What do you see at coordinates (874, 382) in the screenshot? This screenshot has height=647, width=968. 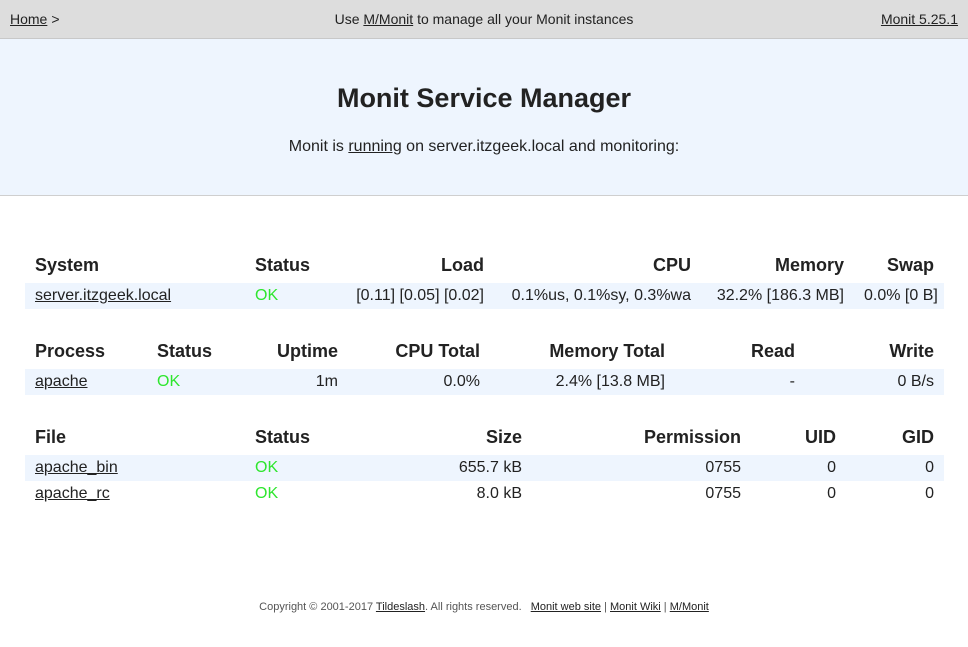 I see `write-value: 0 B/s` at bounding box center [874, 382].